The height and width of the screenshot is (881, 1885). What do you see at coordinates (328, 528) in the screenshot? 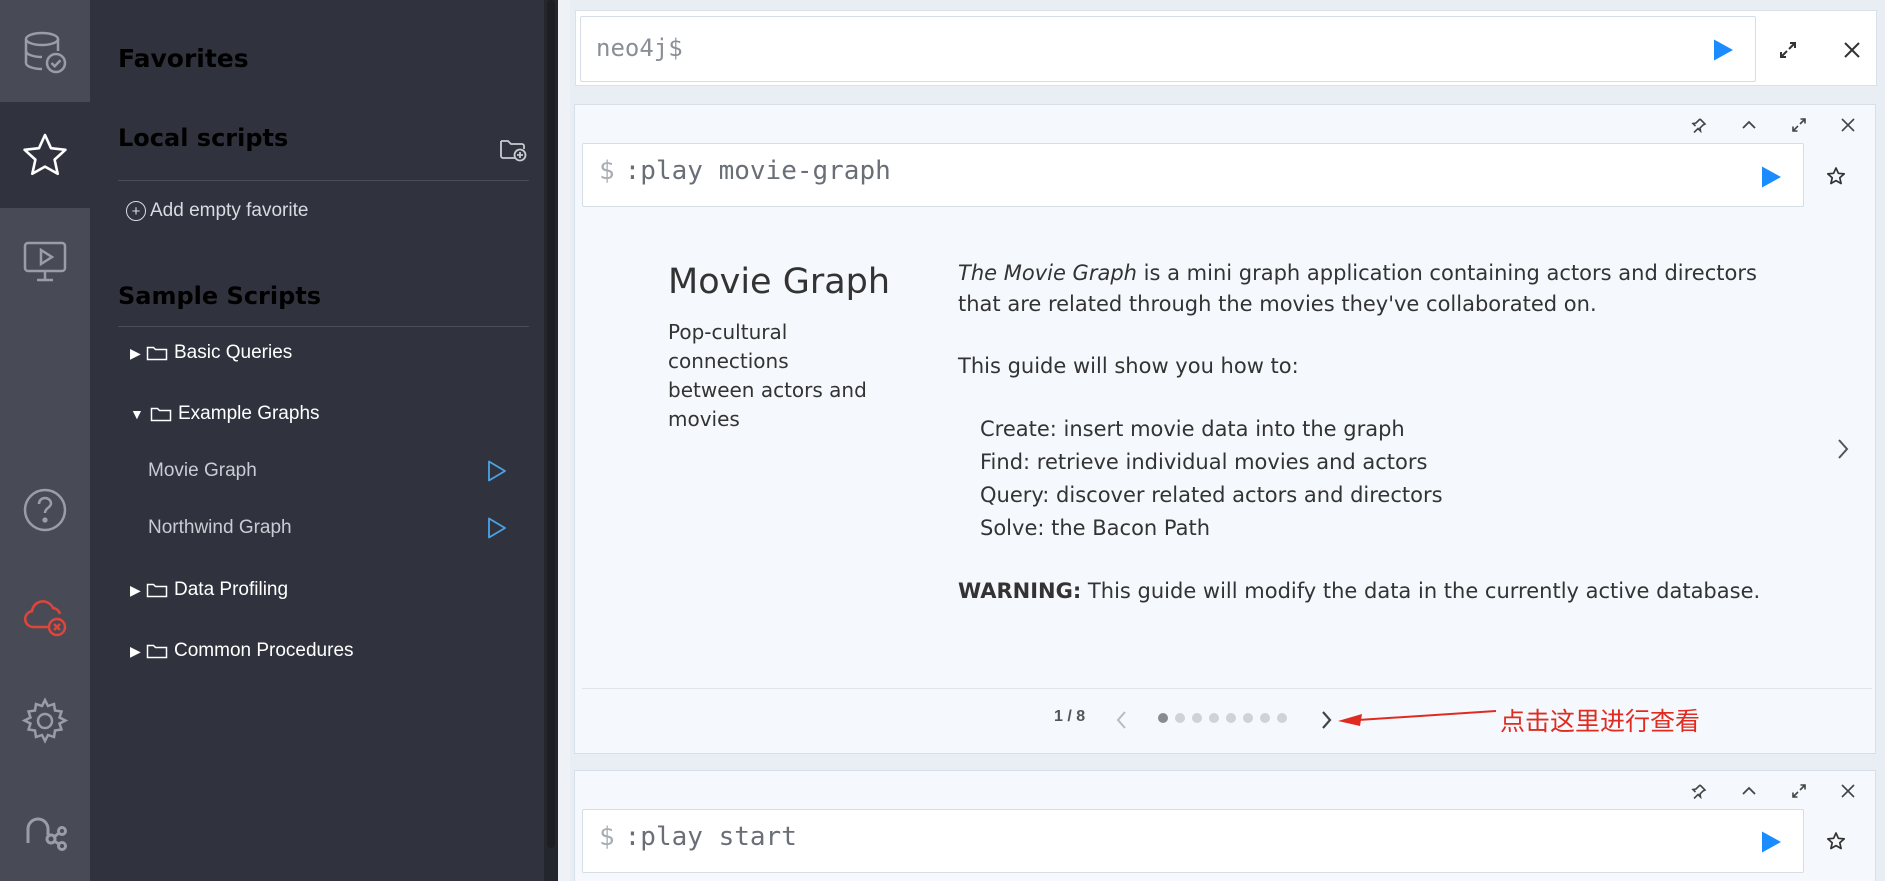
I see `script-northwind-graph: Northwind Graph` at bounding box center [328, 528].